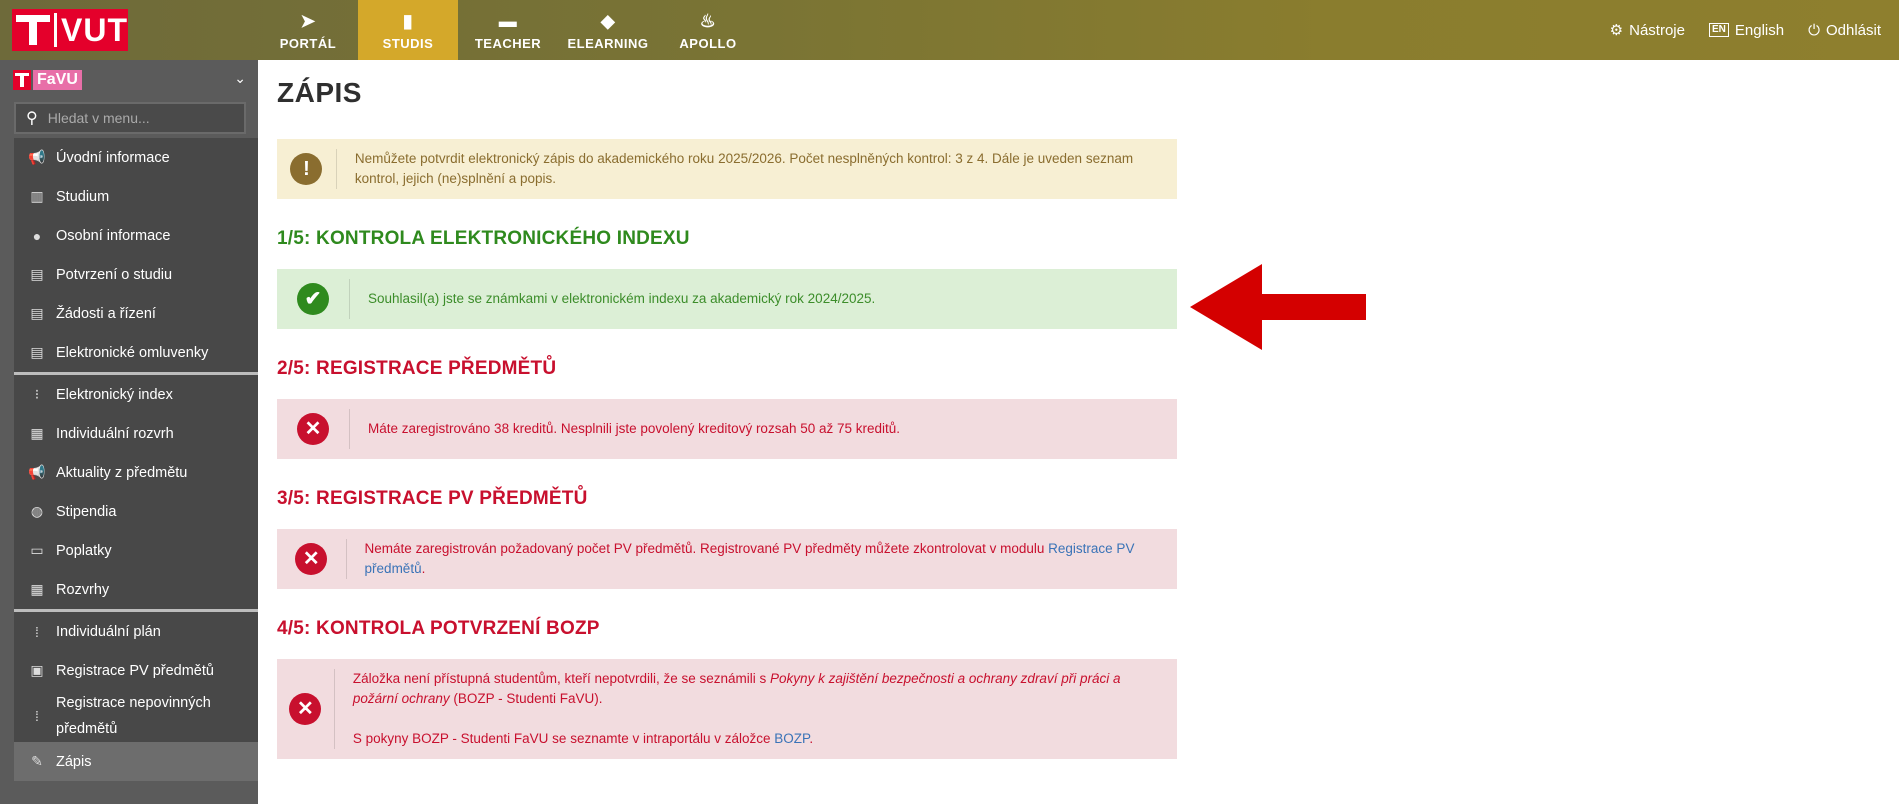 This screenshot has height=804, width=1899. What do you see at coordinates (37, 235) in the screenshot?
I see `person-icon: ●` at bounding box center [37, 235].